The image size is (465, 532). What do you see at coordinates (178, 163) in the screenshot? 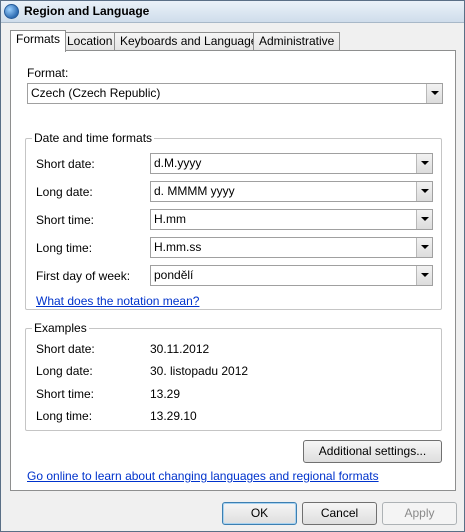
I see `short-date-value: d.M.yyyy` at bounding box center [178, 163].